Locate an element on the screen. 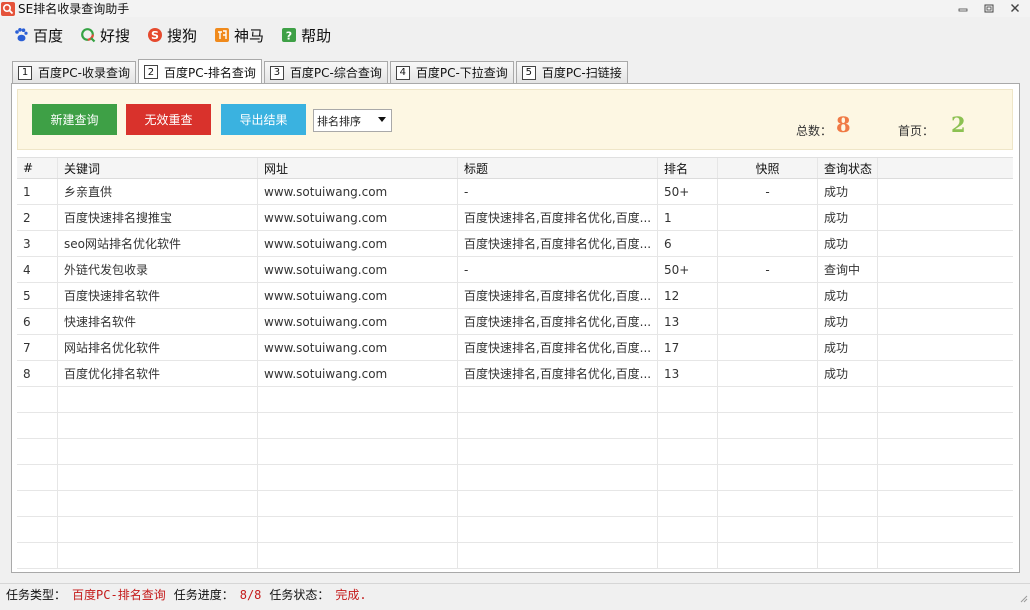  export-results-button: 导出结果 is located at coordinates (263, 119).